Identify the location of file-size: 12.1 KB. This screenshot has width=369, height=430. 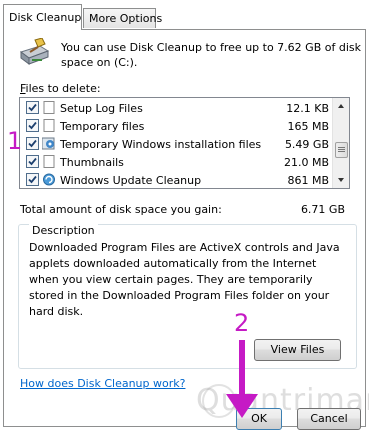
(307, 108).